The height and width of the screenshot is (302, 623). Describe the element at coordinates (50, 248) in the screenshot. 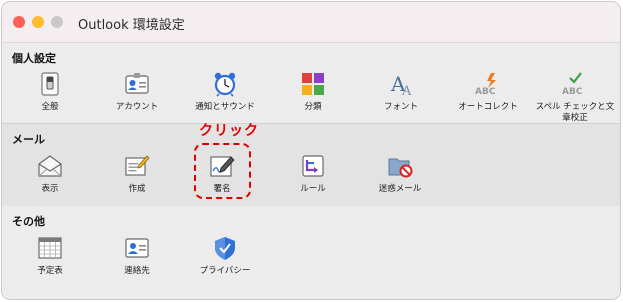

I see `calendar-icon` at that location.